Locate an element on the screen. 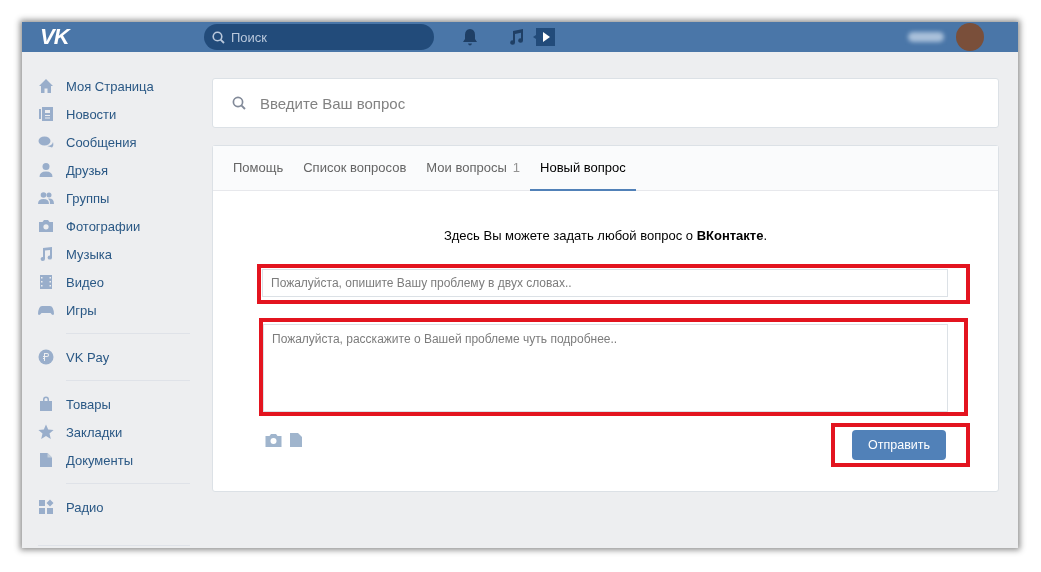 This screenshot has height=572, width=1041. sidebar-item: Музыка is located at coordinates (114, 254).